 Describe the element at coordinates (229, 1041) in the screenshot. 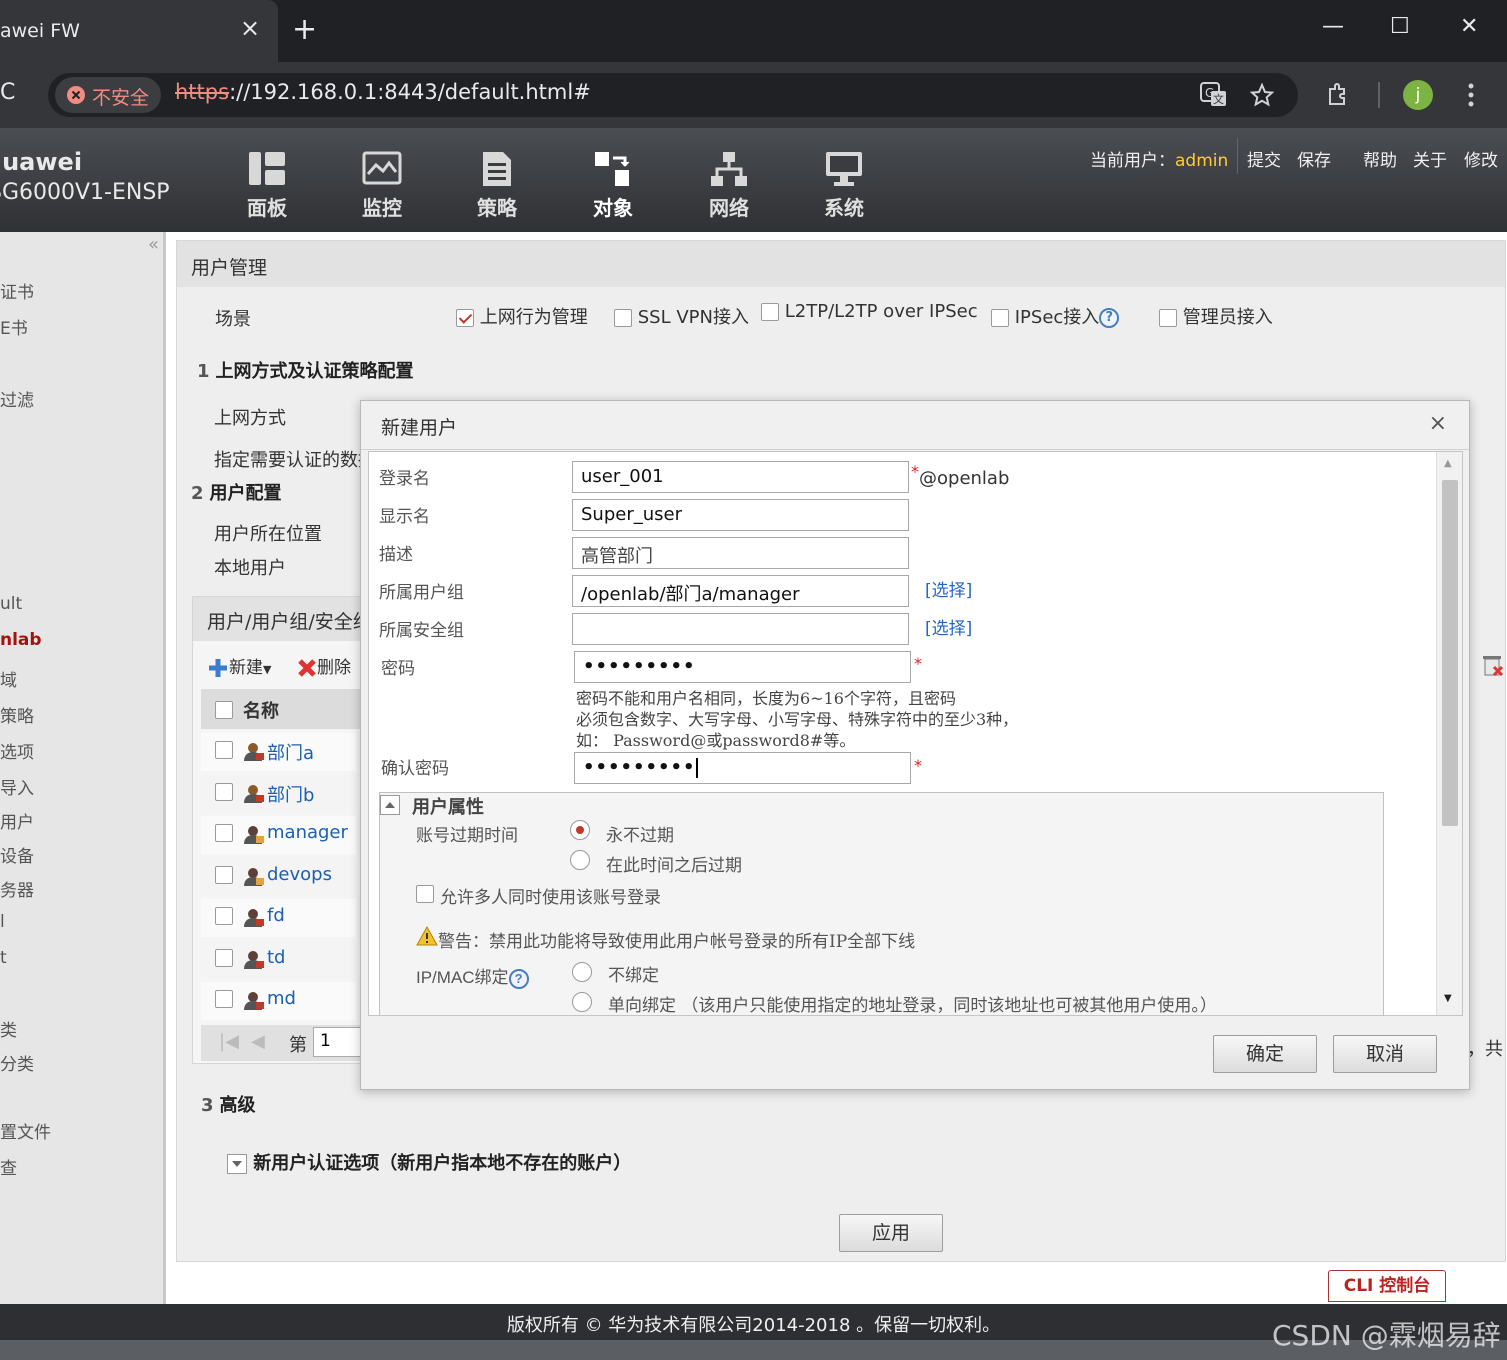

I see `first-page-icon: |◀` at that location.